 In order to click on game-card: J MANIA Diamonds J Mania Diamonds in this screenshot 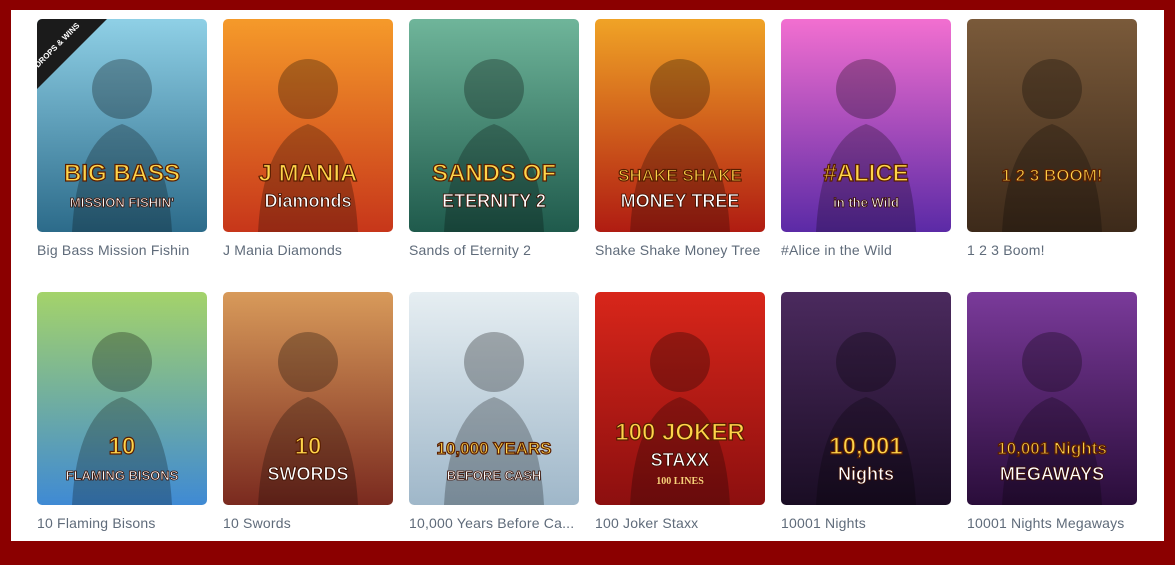, I will do `click(308, 155)`.